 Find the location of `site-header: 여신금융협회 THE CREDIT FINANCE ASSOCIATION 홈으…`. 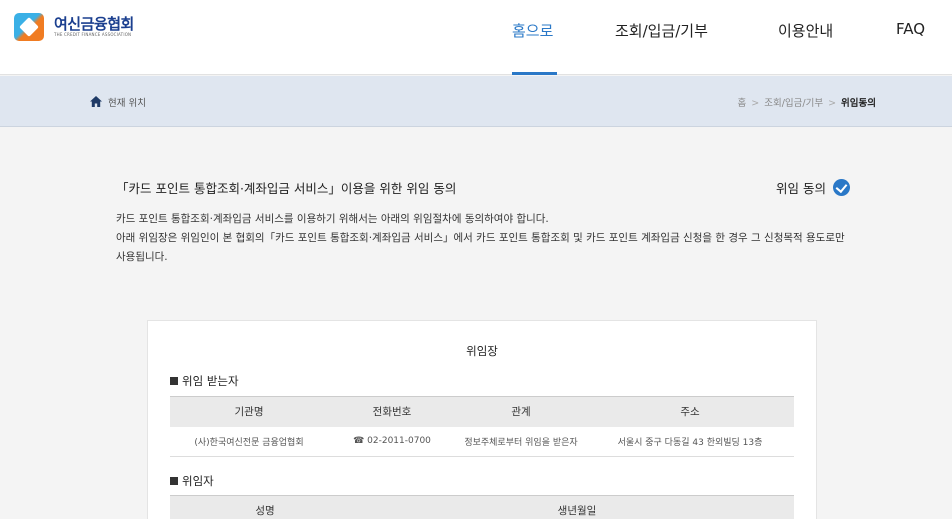

site-header: 여신금융협회 THE CREDIT FINANCE ASSOCIATION 홈으… is located at coordinates (476, 37).